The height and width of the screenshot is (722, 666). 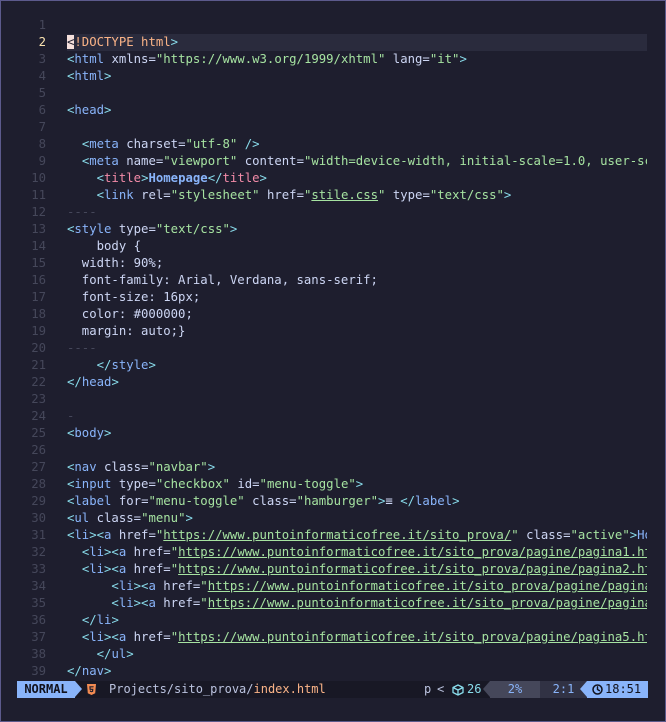 What do you see at coordinates (38, 365) in the screenshot?
I see `line-number: 21` at bounding box center [38, 365].